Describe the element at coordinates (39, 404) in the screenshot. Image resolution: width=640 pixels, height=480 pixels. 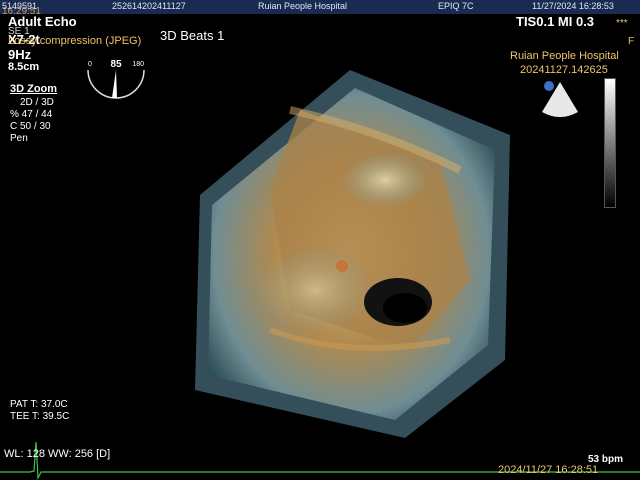
I see `patient-temperature: PAT T: 37.0C` at that location.